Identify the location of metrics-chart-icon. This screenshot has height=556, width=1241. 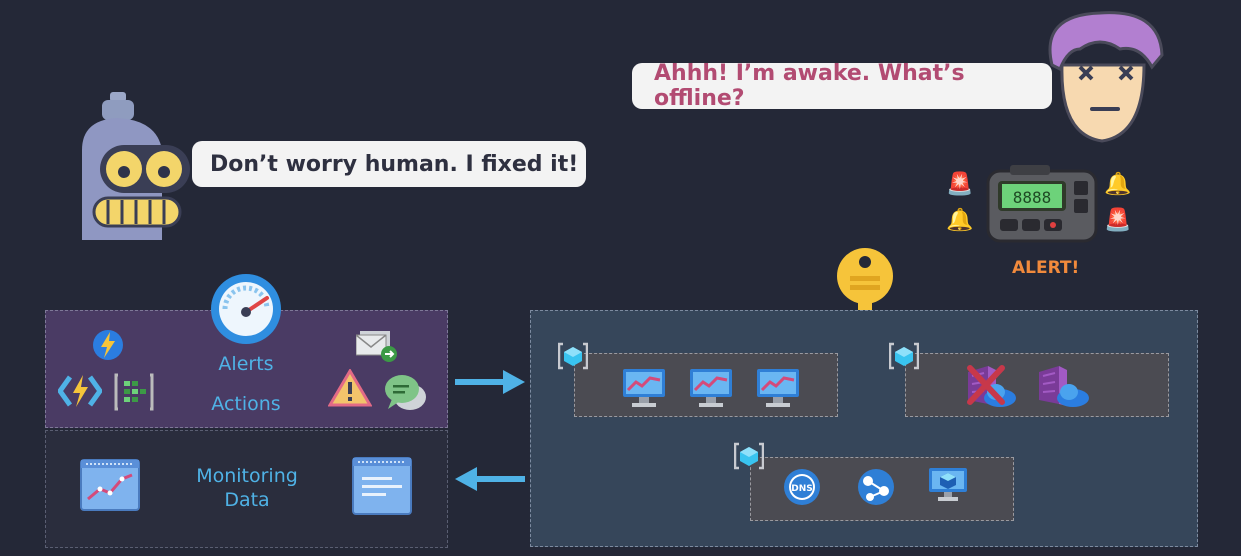
(110, 485).